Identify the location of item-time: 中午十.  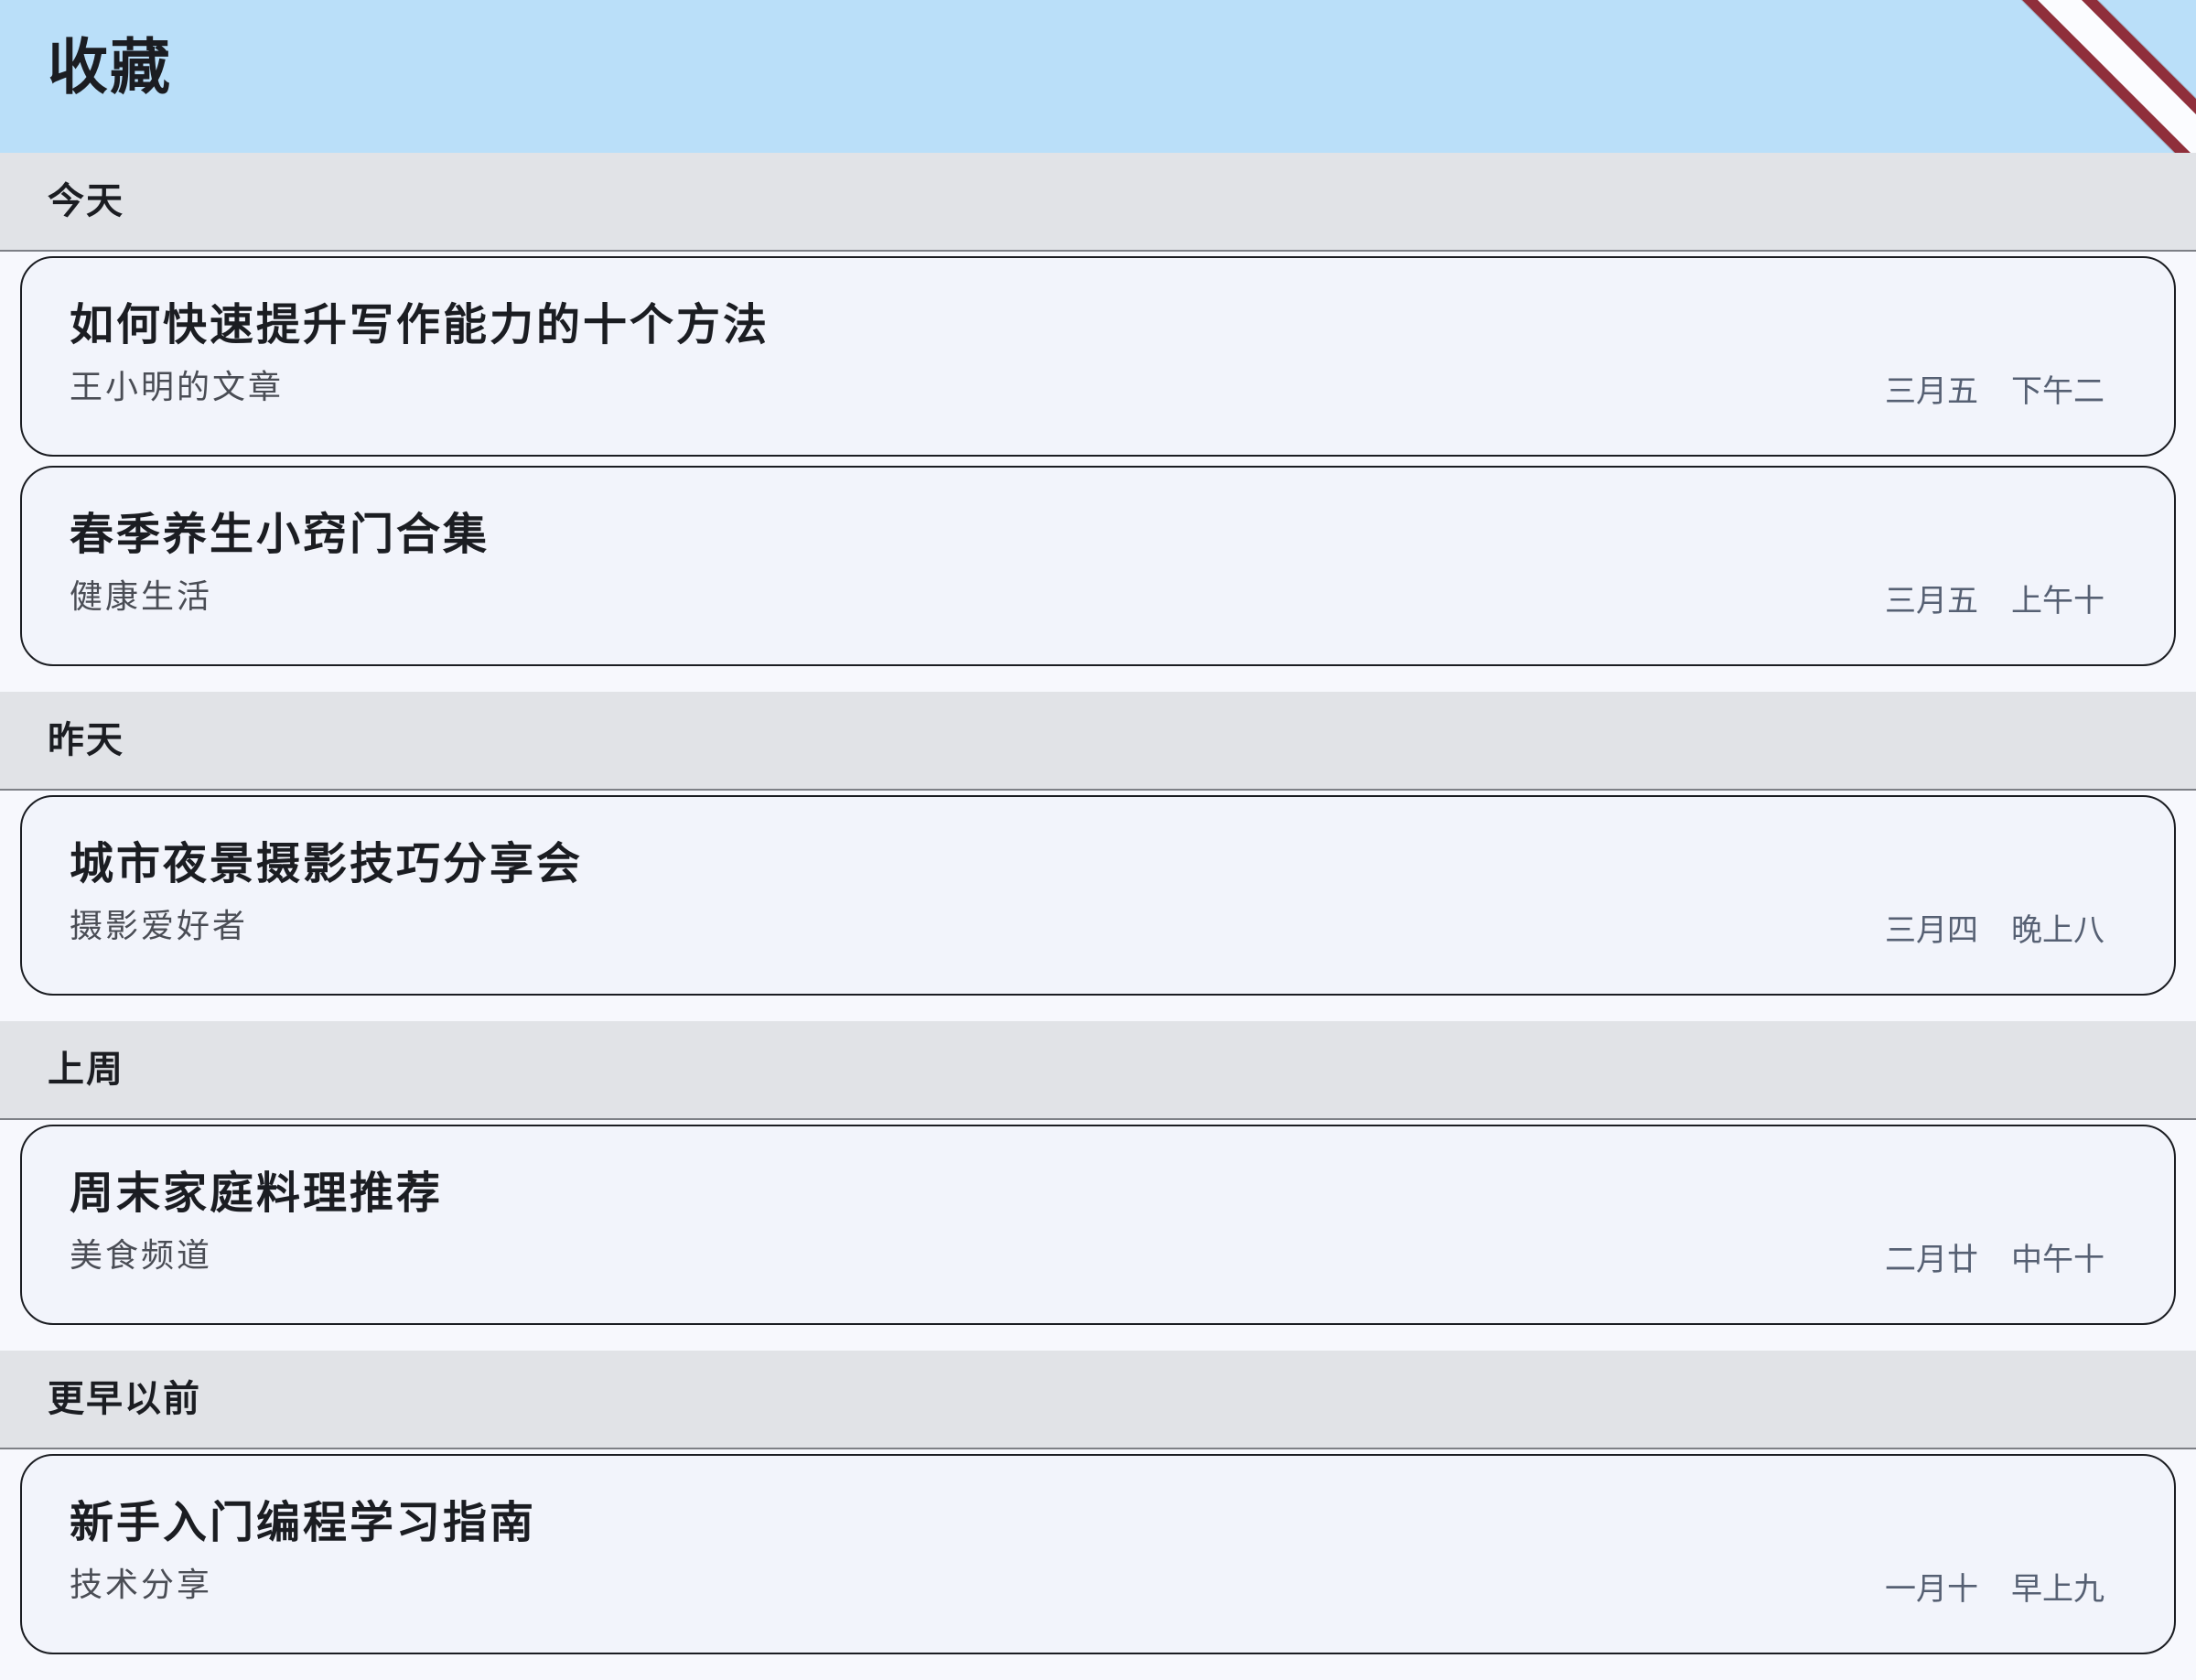
(2058, 1260).